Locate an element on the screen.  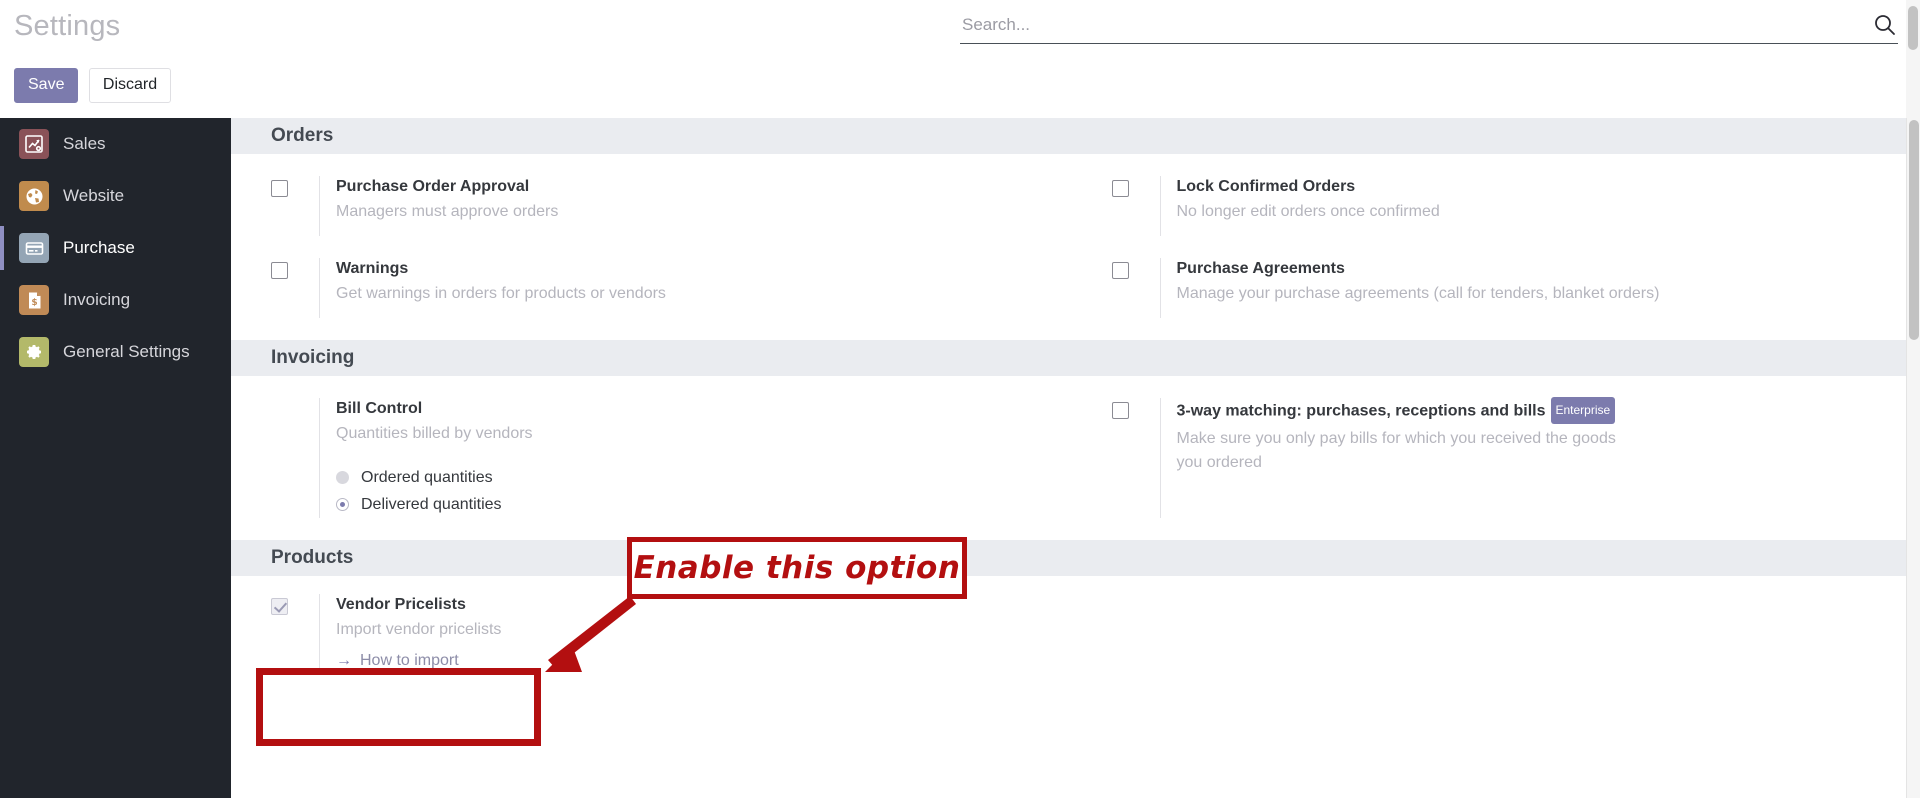
sidebar-item-general-settings: General Settings is located at coordinates (115, 352).